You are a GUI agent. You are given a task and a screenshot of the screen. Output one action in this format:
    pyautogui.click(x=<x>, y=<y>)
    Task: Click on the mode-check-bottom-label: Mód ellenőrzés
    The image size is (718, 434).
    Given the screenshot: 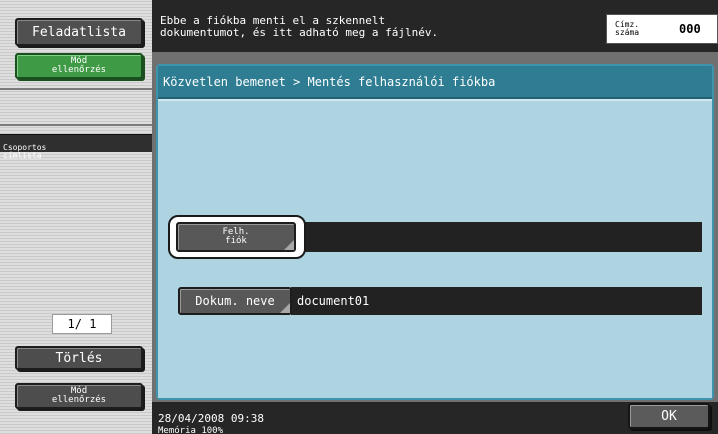 What is the action you would take?
    pyautogui.click(x=79, y=395)
    